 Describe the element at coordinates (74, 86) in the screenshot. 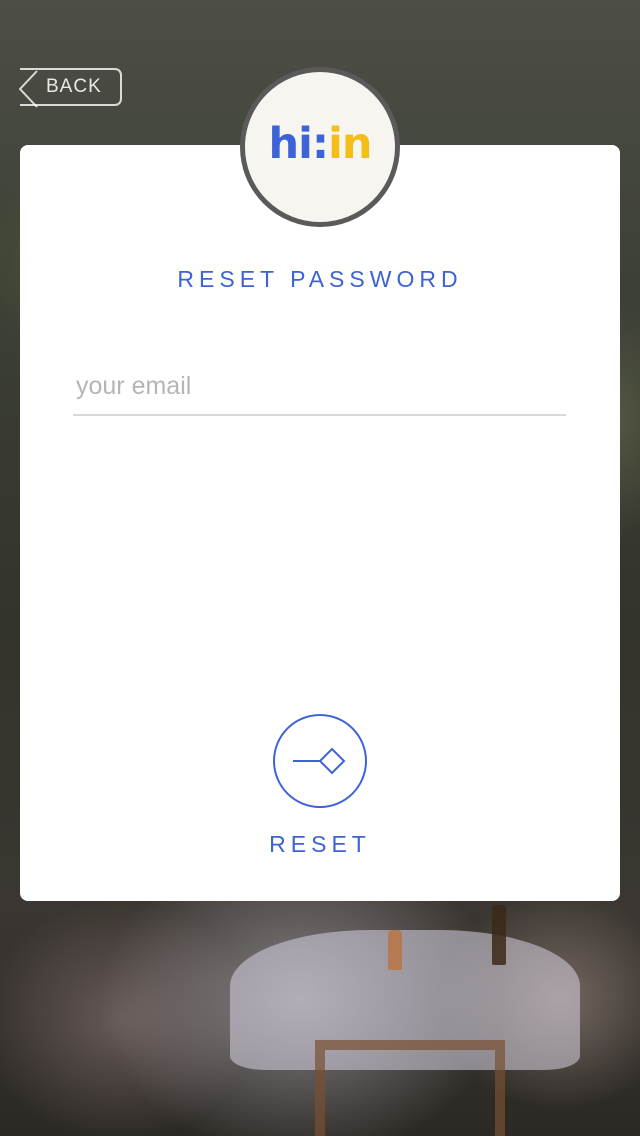

I see `back-button-label: BACK` at that location.